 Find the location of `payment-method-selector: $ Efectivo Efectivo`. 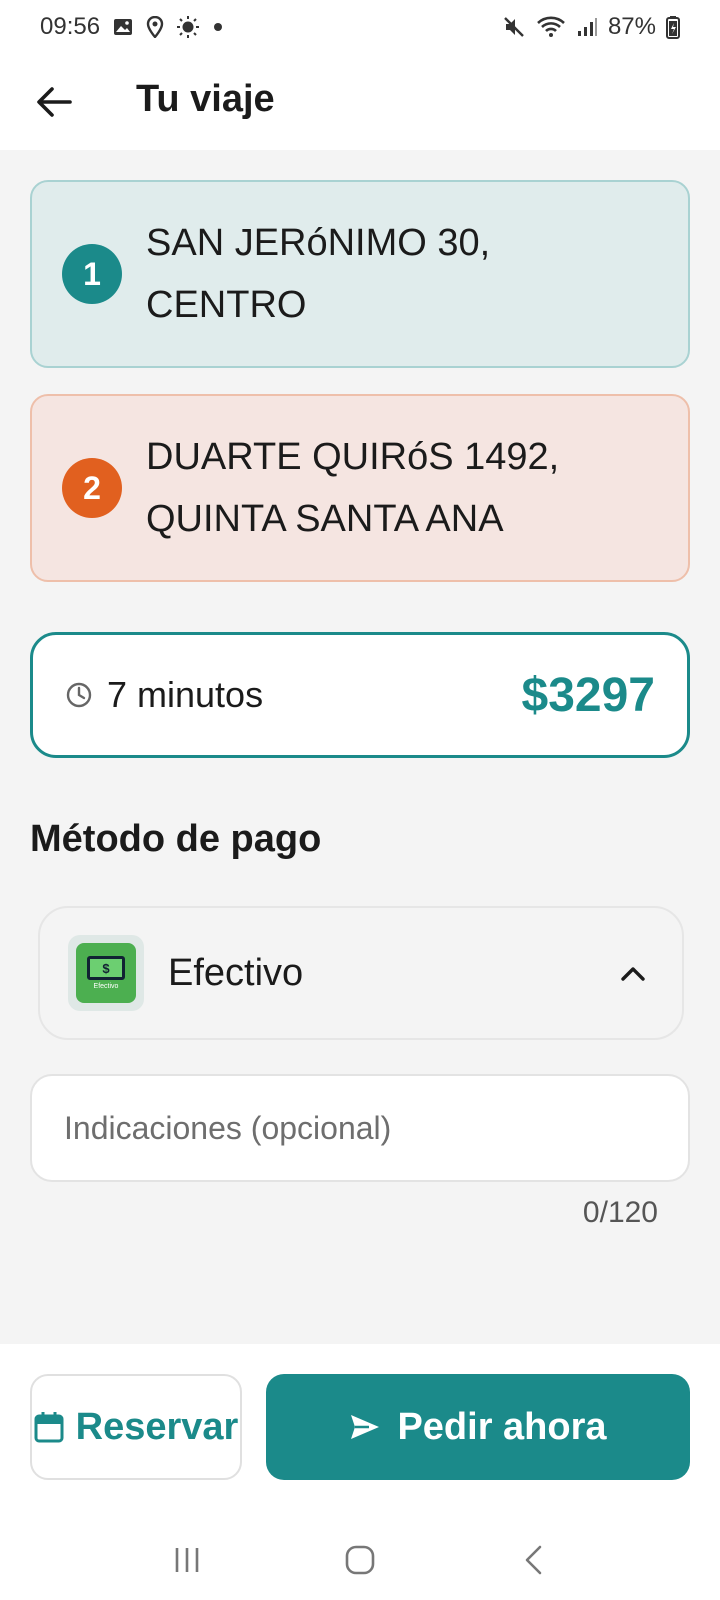

payment-method-selector: $ Efectivo Efectivo is located at coordinates (361, 973).